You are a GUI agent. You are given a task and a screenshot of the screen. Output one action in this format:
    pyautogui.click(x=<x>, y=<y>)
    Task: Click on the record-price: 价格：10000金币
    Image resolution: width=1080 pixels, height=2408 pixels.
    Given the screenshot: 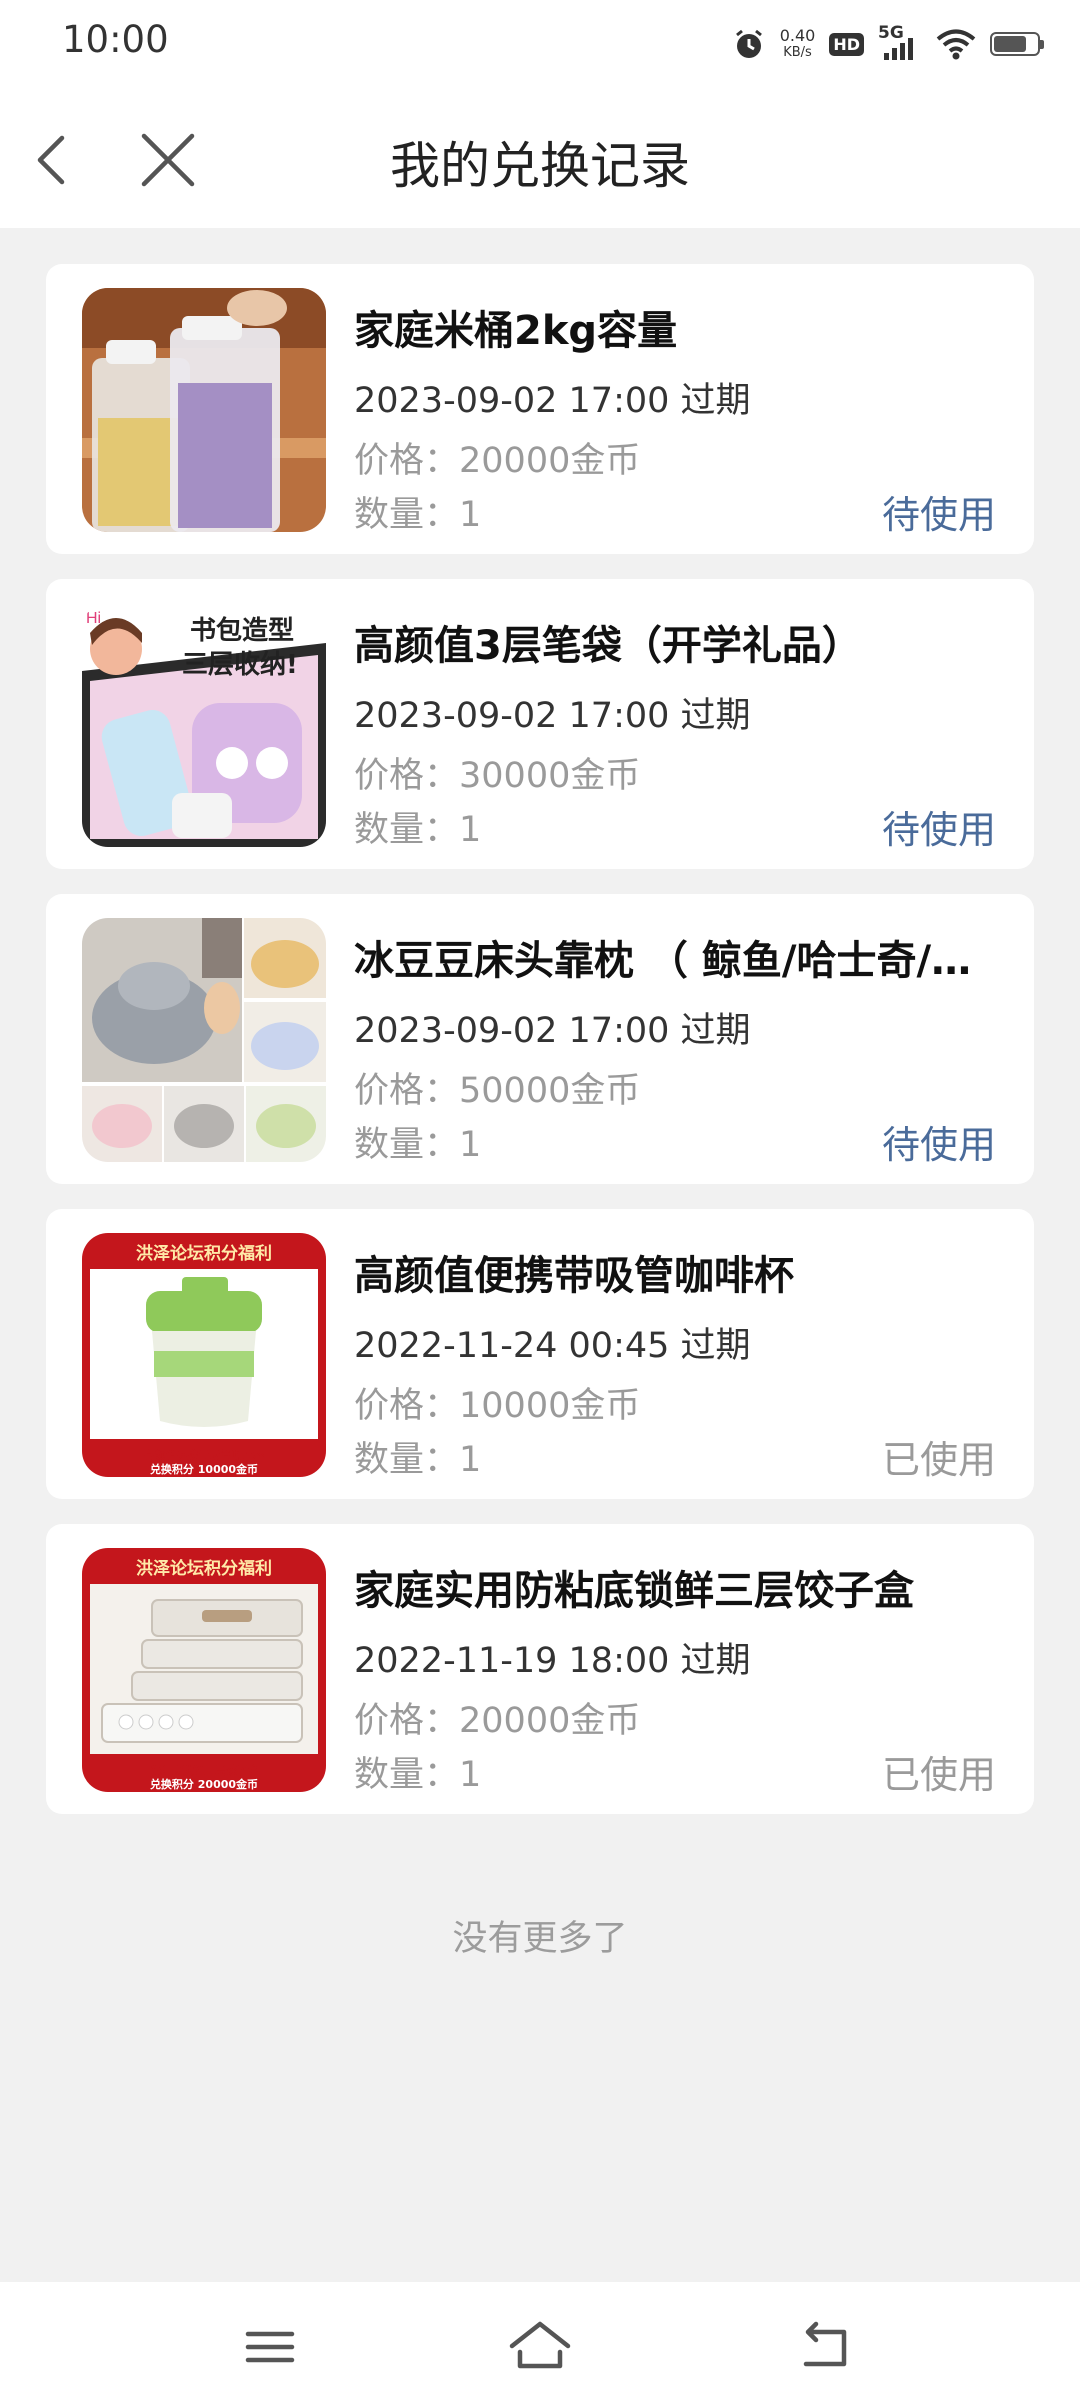 What is the action you would take?
    pyautogui.click(x=497, y=1402)
    